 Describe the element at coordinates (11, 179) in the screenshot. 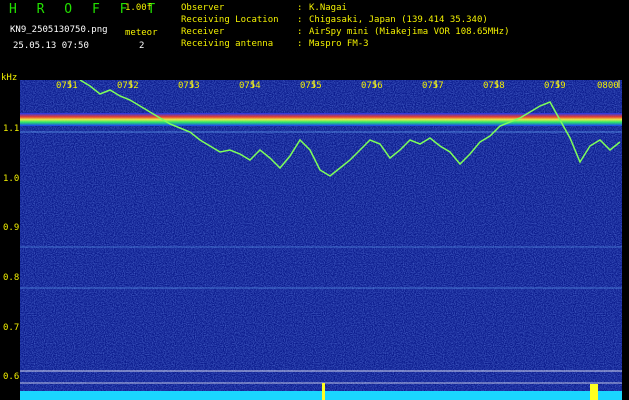

I see `y-tick-label: 1.0` at that location.